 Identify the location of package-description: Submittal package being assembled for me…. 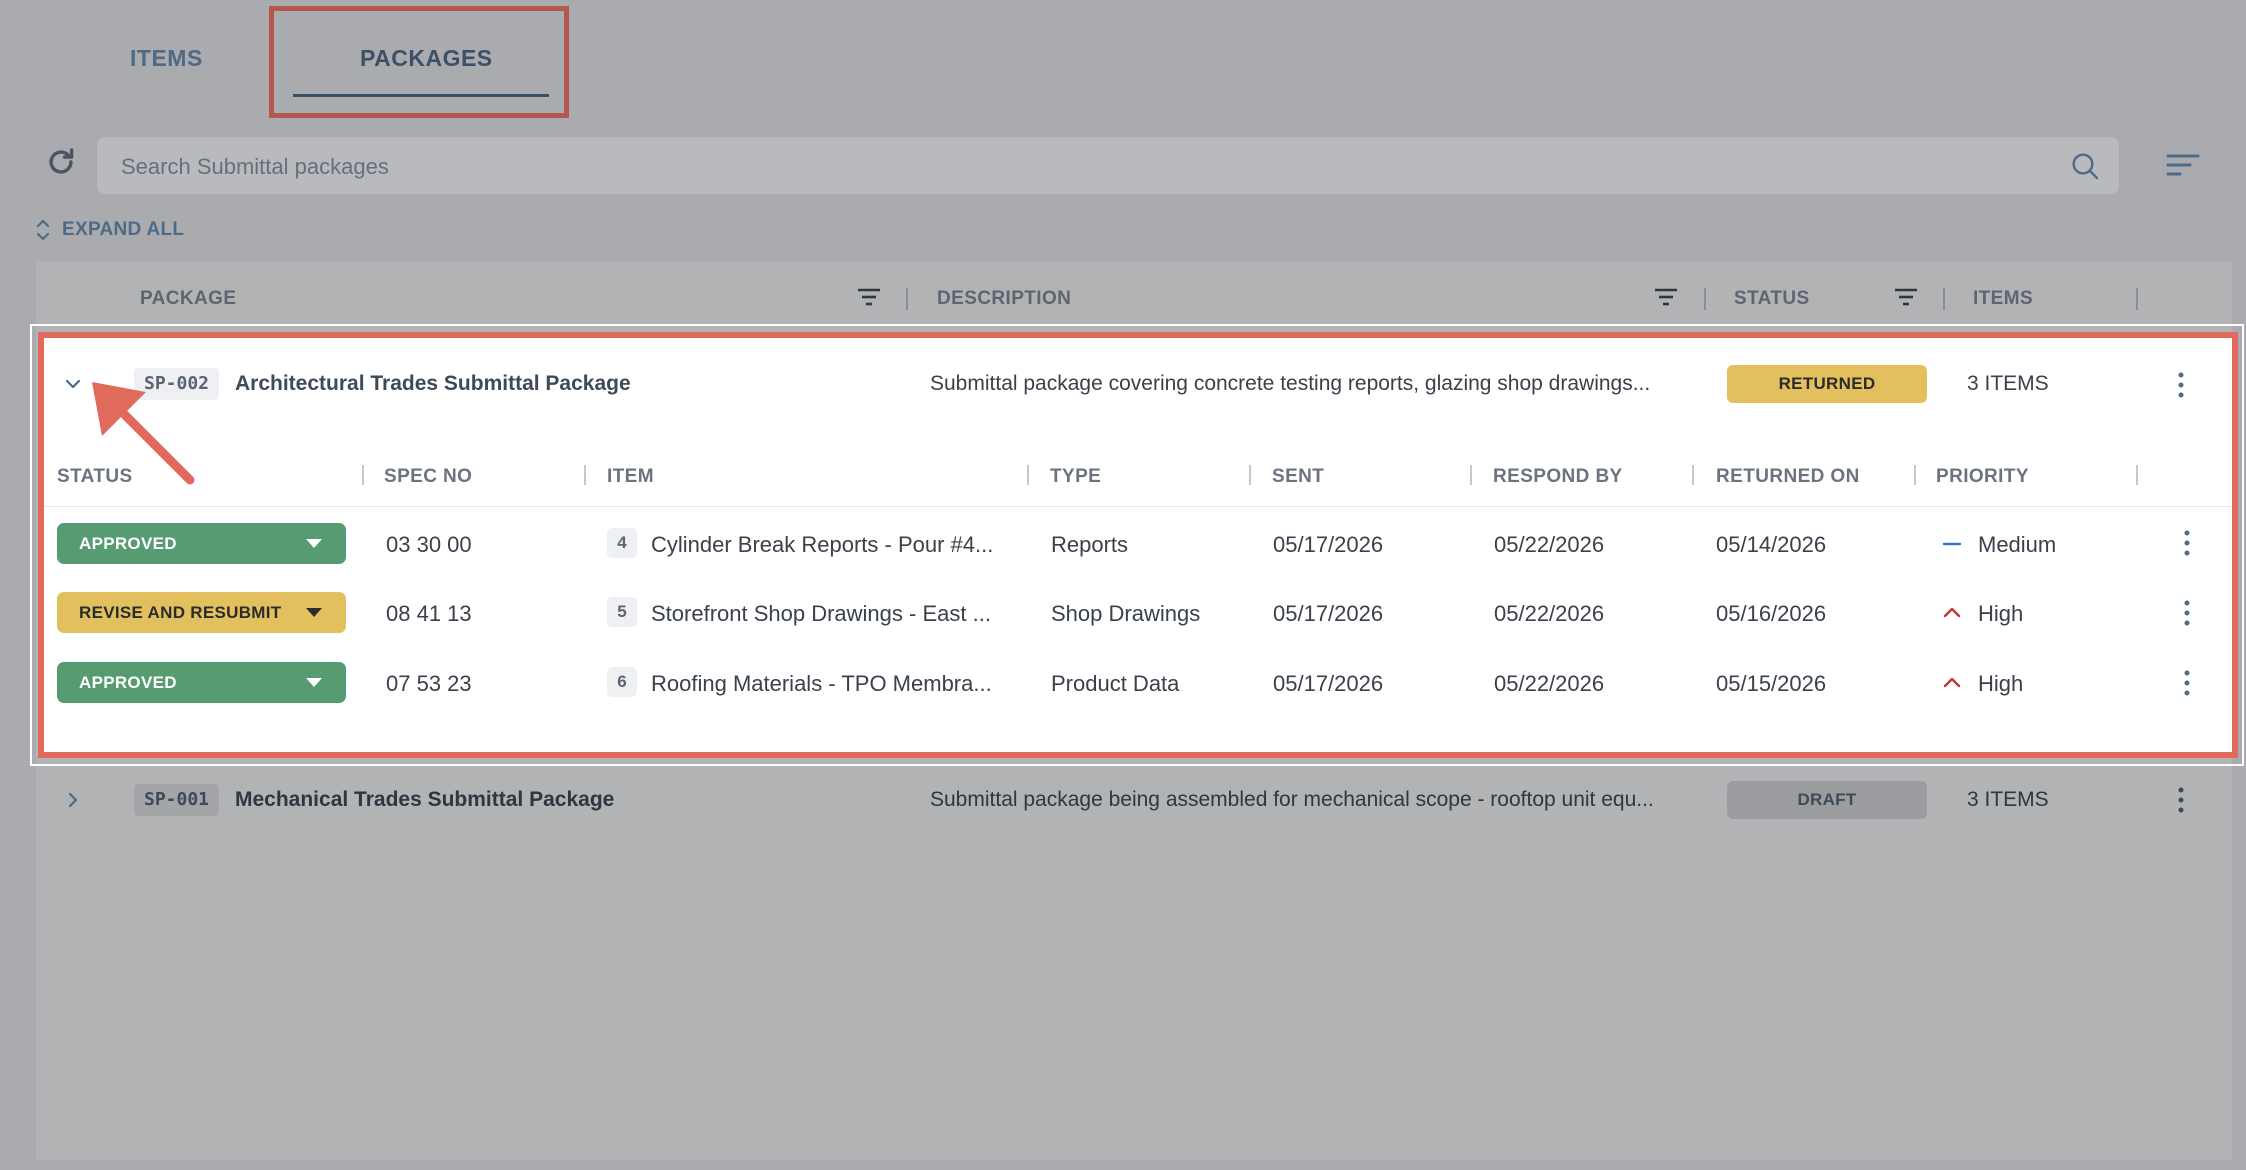
(1292, 799).